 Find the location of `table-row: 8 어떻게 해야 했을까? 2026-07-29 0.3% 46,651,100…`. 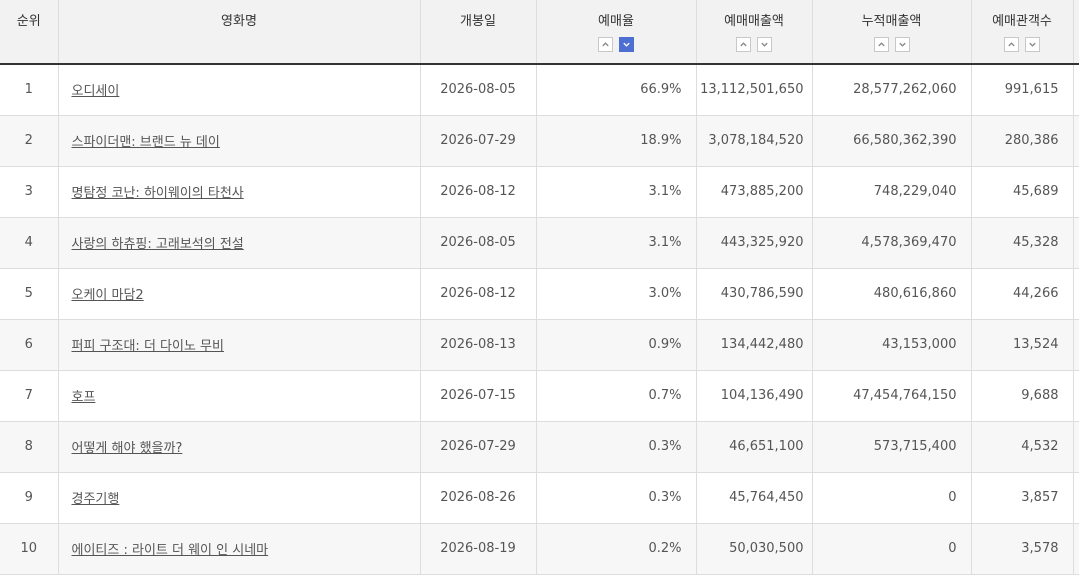

table-row: 8 어떻게 해야 했을까? 2026-07-29 0.3% 46,651,100… is located at coordinates (539, 447).